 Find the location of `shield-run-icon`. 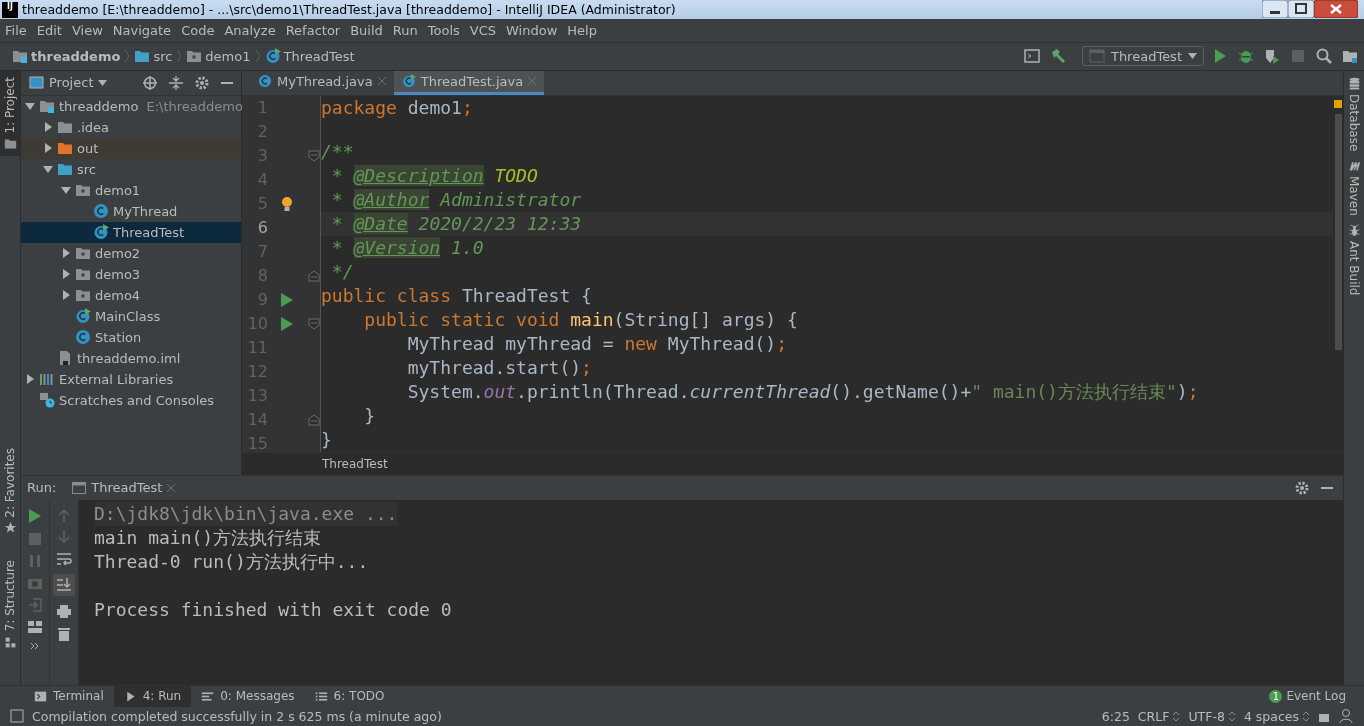

shield-run-icon is located at coordinates (1272, 56).